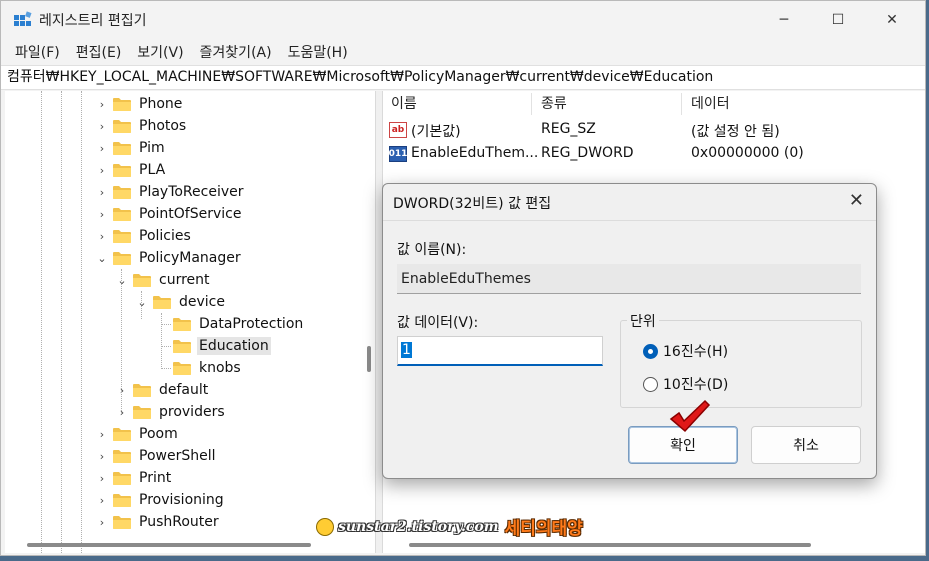 The height and width of the screenshot is (561, 929). What do you see at coordinates (654, 130) in the screenshot?
I see `value-row-default: ab (기본값) REG_SZ (값 설정 안 됨)` at bounding box center [654, 130].